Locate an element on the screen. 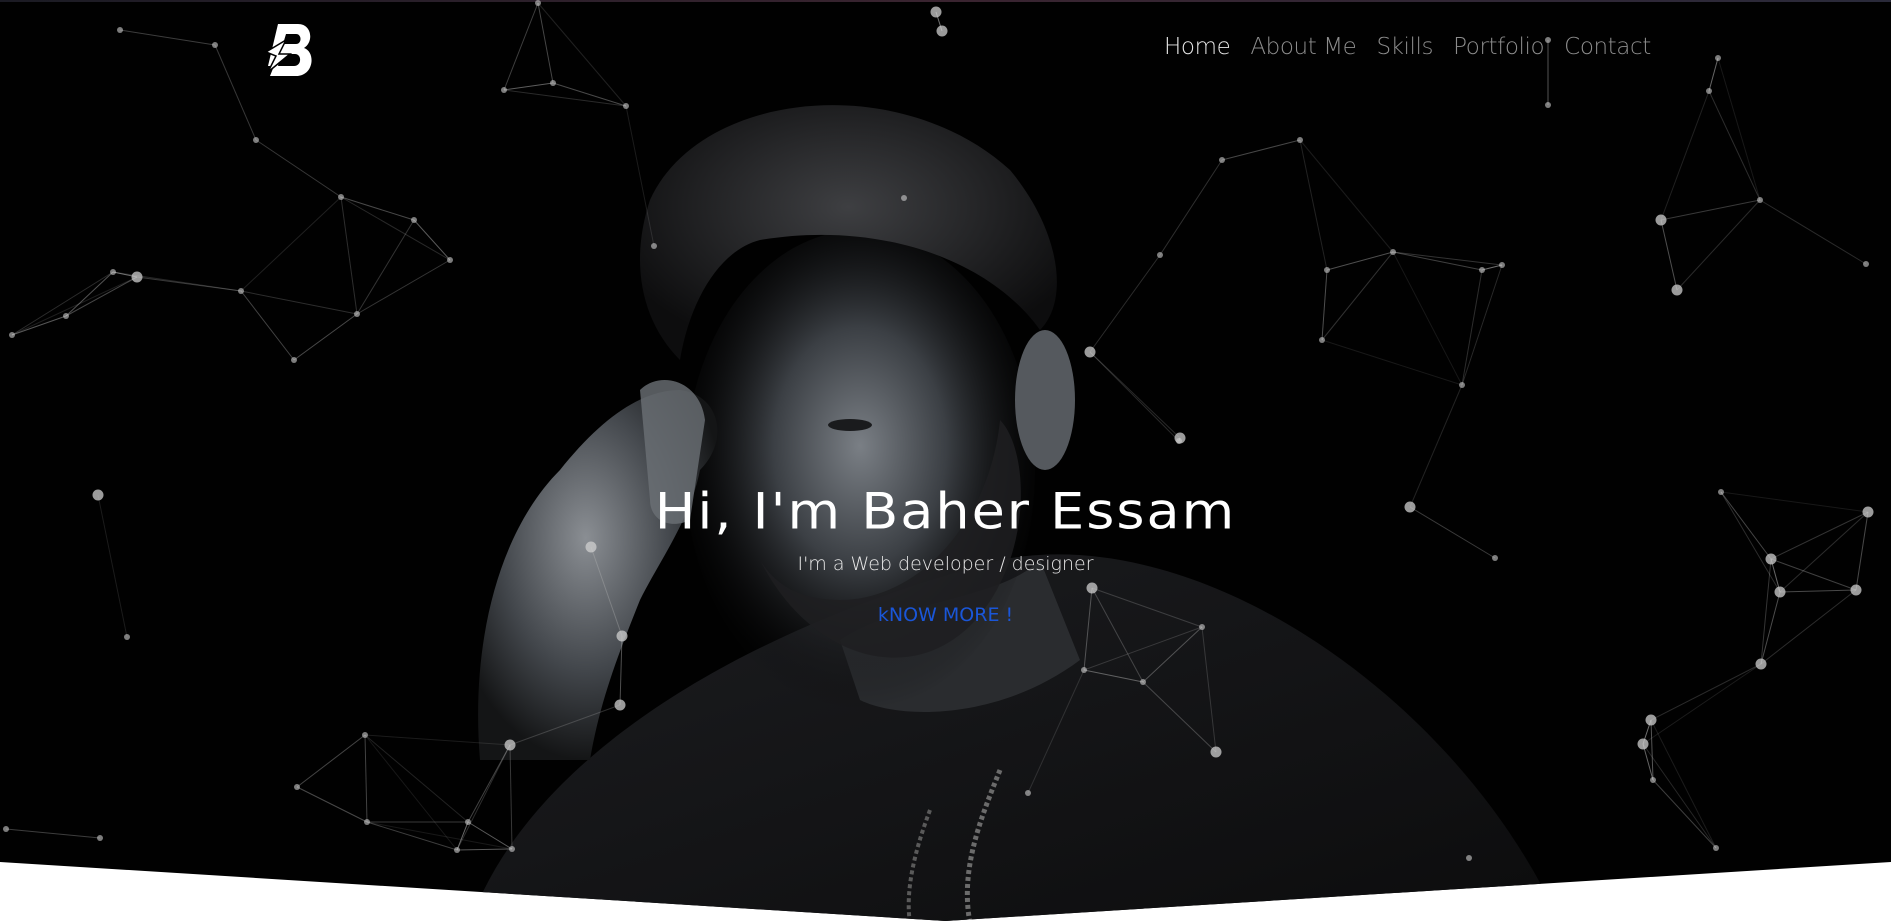 The height and width of the screenshot is (923, 1891). brand-logo is located at coordinates (289, 50).